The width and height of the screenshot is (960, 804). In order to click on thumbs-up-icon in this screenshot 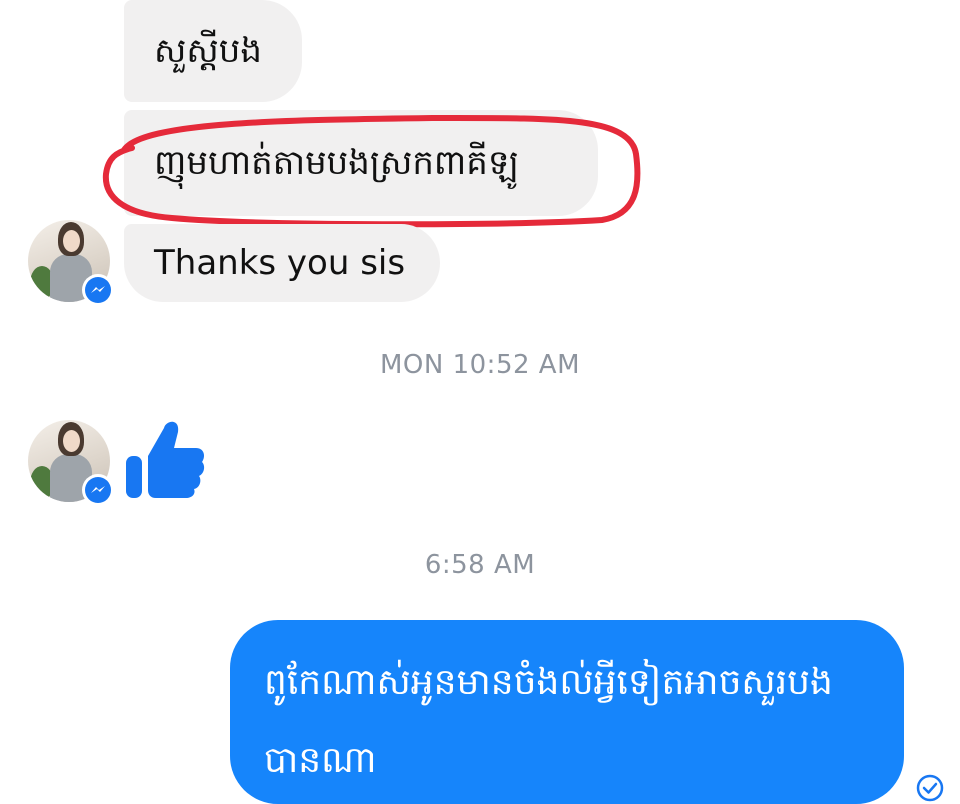, I will do `click(165, 458)`.